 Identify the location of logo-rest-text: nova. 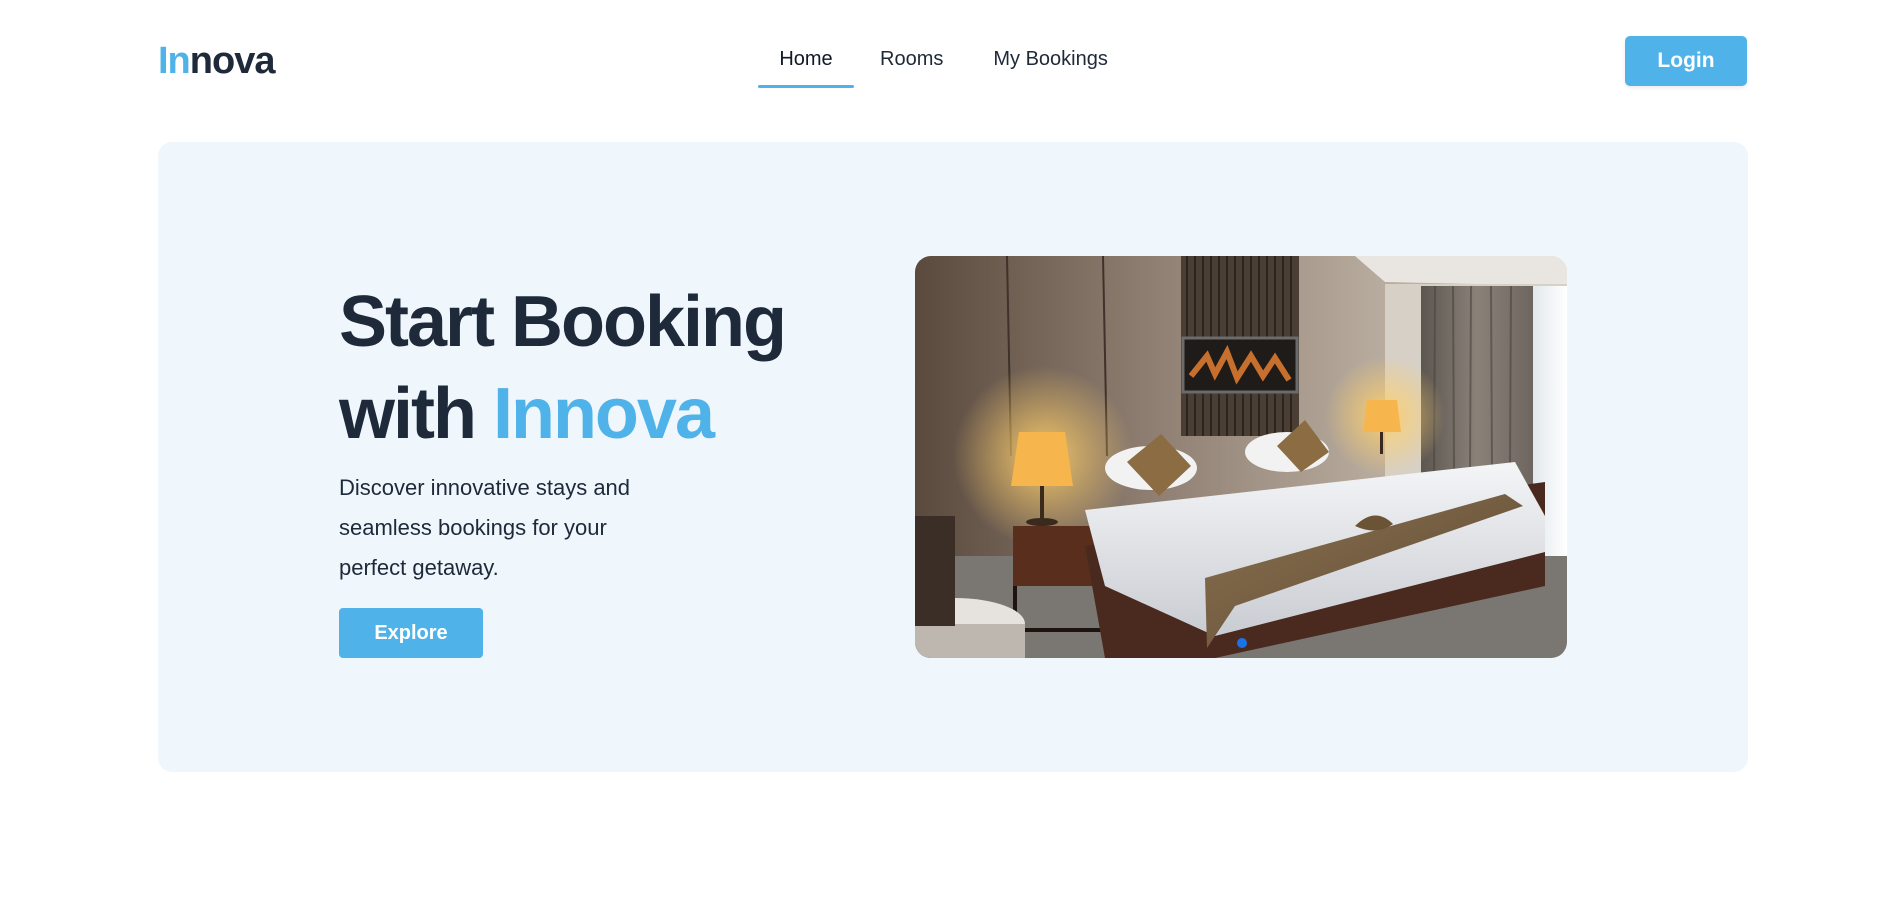
(232, 61).